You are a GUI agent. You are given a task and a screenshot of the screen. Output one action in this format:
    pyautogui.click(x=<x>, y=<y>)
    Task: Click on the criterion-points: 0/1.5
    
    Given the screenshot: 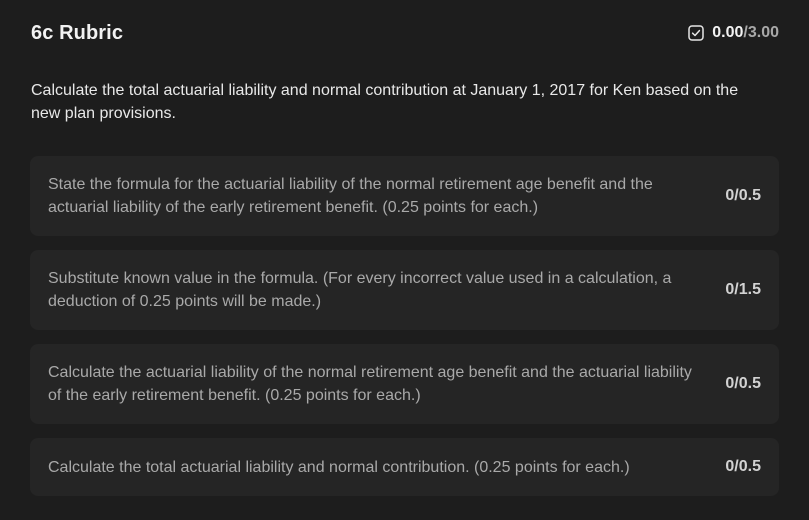 What is the action you would take?
    pyautogui.click(x=743, y=289)
    